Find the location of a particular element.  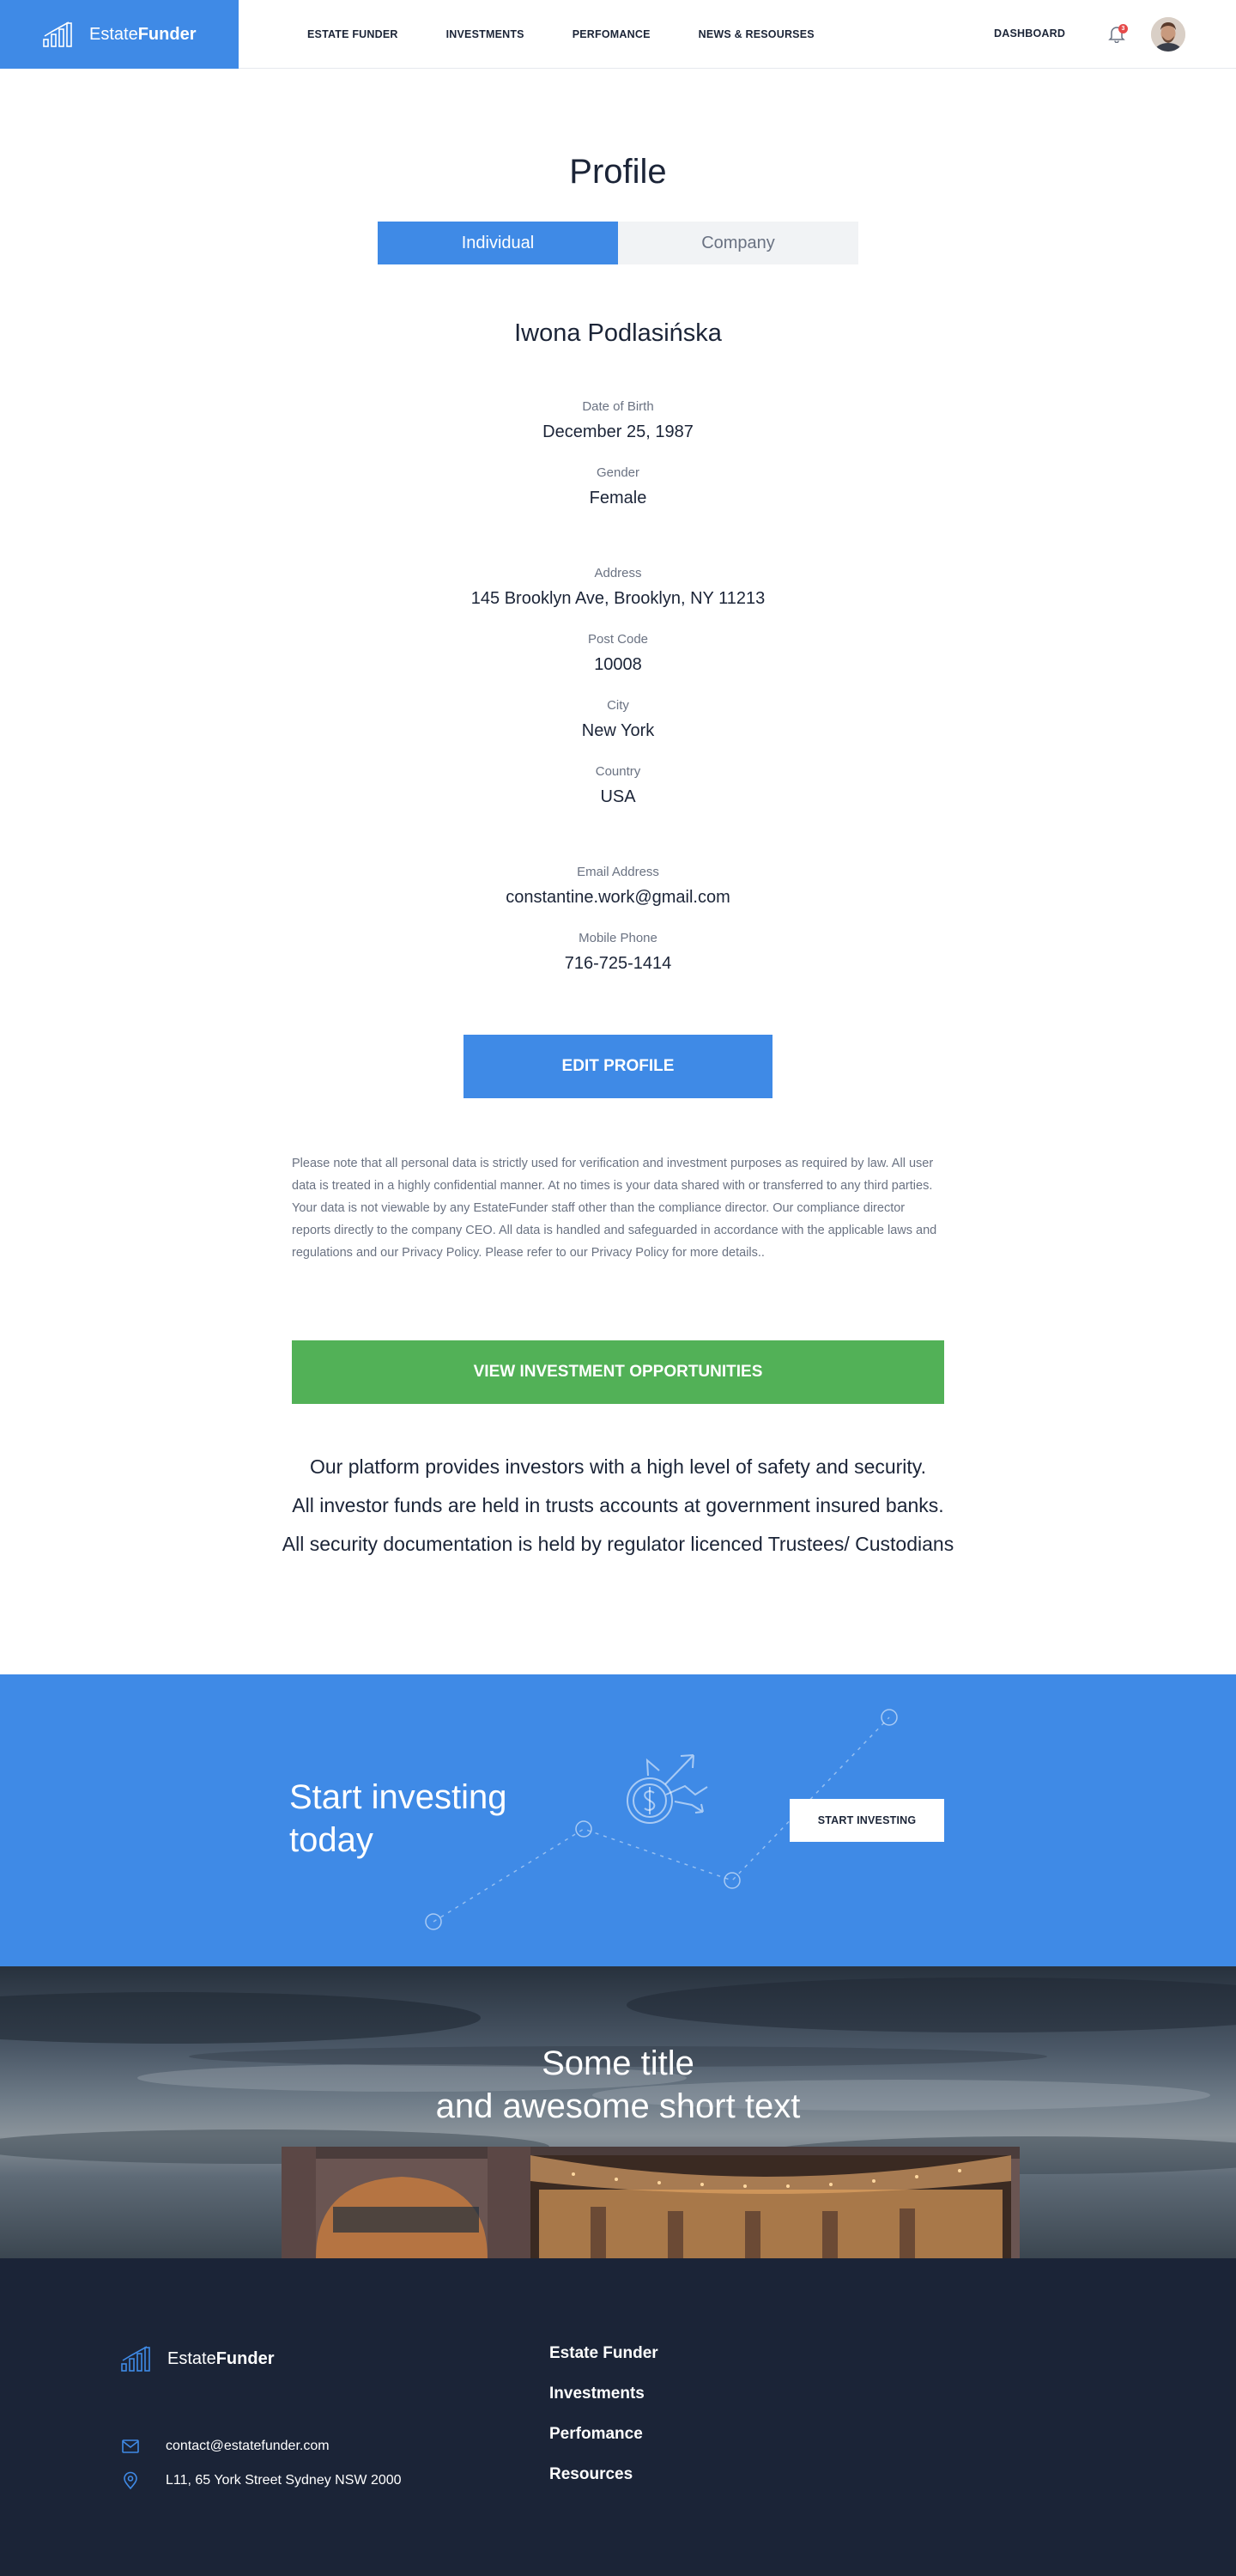

field-label: Mobile Phone is located at coordinates (618, 938).